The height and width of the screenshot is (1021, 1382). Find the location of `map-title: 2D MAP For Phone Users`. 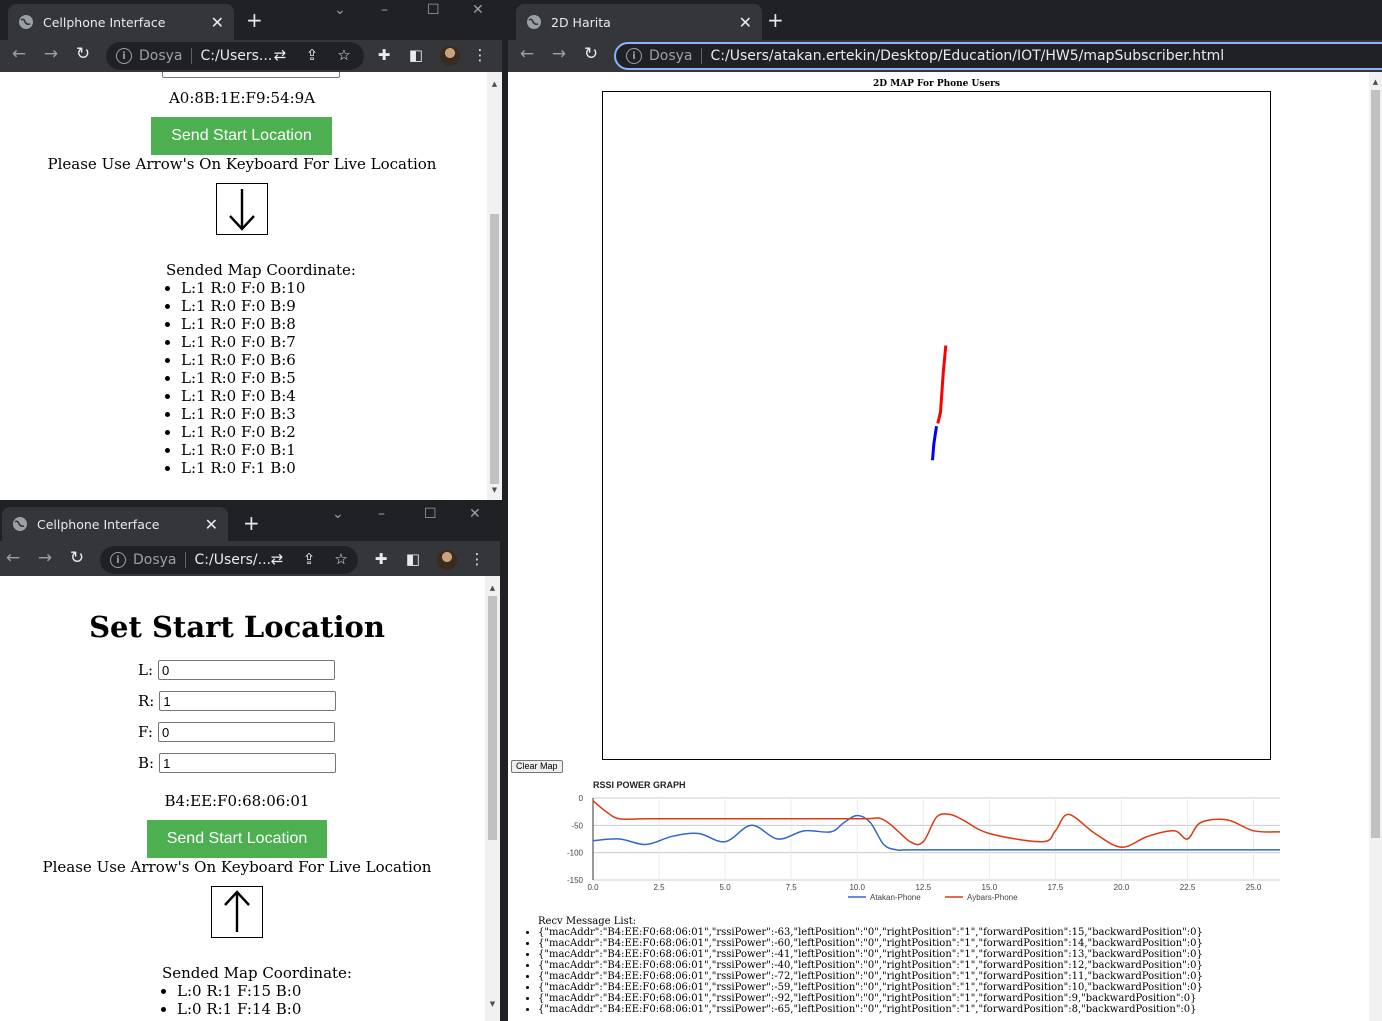

map-title: 2D MAP For Phone Users is located at coordinates (936, 84).